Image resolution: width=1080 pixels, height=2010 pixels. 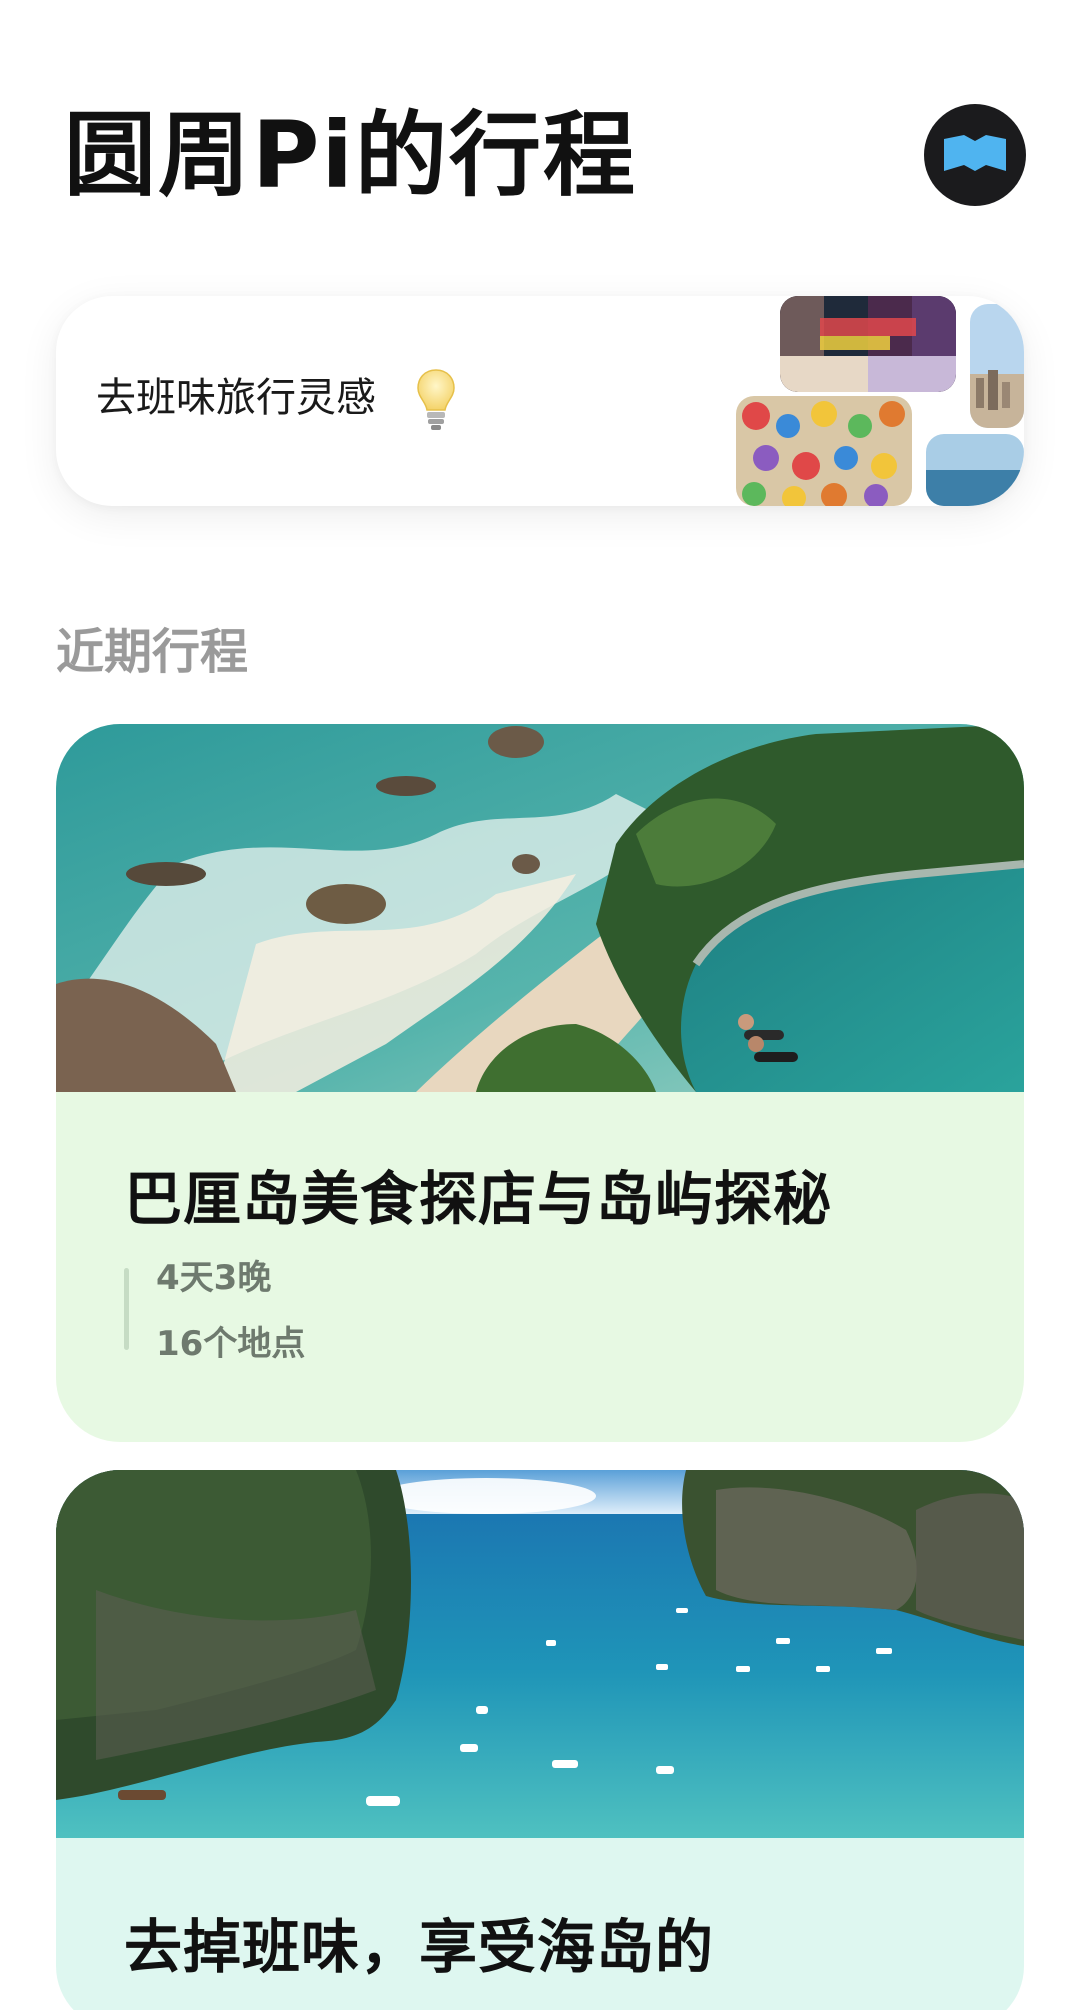 What do you see at coordinates (214, 1278) in the screenshot?
I see `trip-duration: 4天3晚` at bounding box center [214, 1278].